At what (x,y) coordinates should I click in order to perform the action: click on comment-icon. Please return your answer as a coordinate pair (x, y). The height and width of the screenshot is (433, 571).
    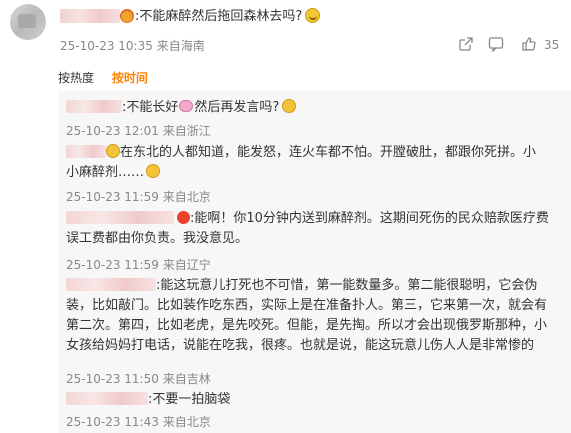
    Looking at the image, I should click on (496, 46).